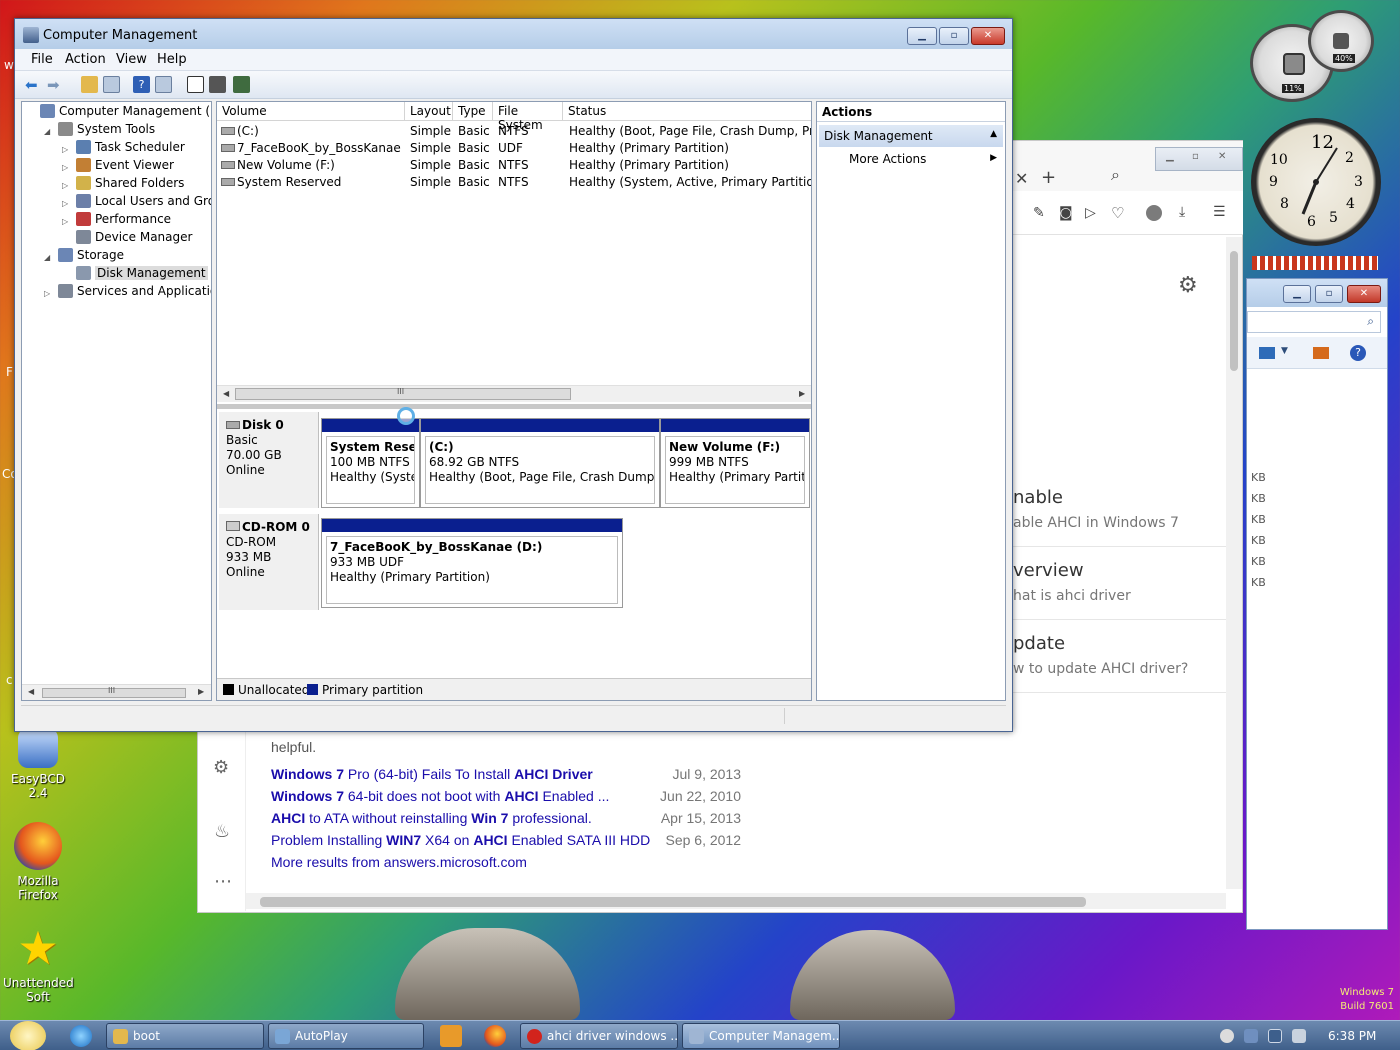 The image size is (1400, 1050). Describe the element at coordinates (1317, 604) in the screenshot. I see `background-explorer-window: ▁ ▫ ✕ ⌕ ▼ ? KB KB KB KB KB KB` at that location.